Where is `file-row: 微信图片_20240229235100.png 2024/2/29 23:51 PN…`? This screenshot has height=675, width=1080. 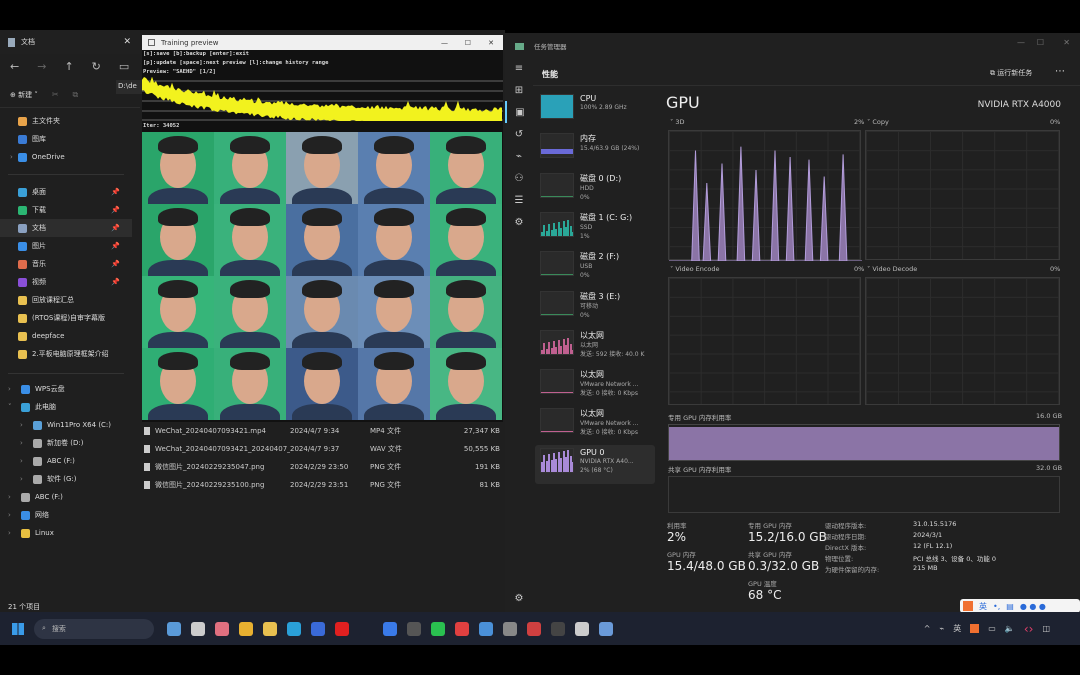 file-row: 微信图片_20240229235100.png 2024/2/29 23:51 PN… is located at coordinates (322, 485).